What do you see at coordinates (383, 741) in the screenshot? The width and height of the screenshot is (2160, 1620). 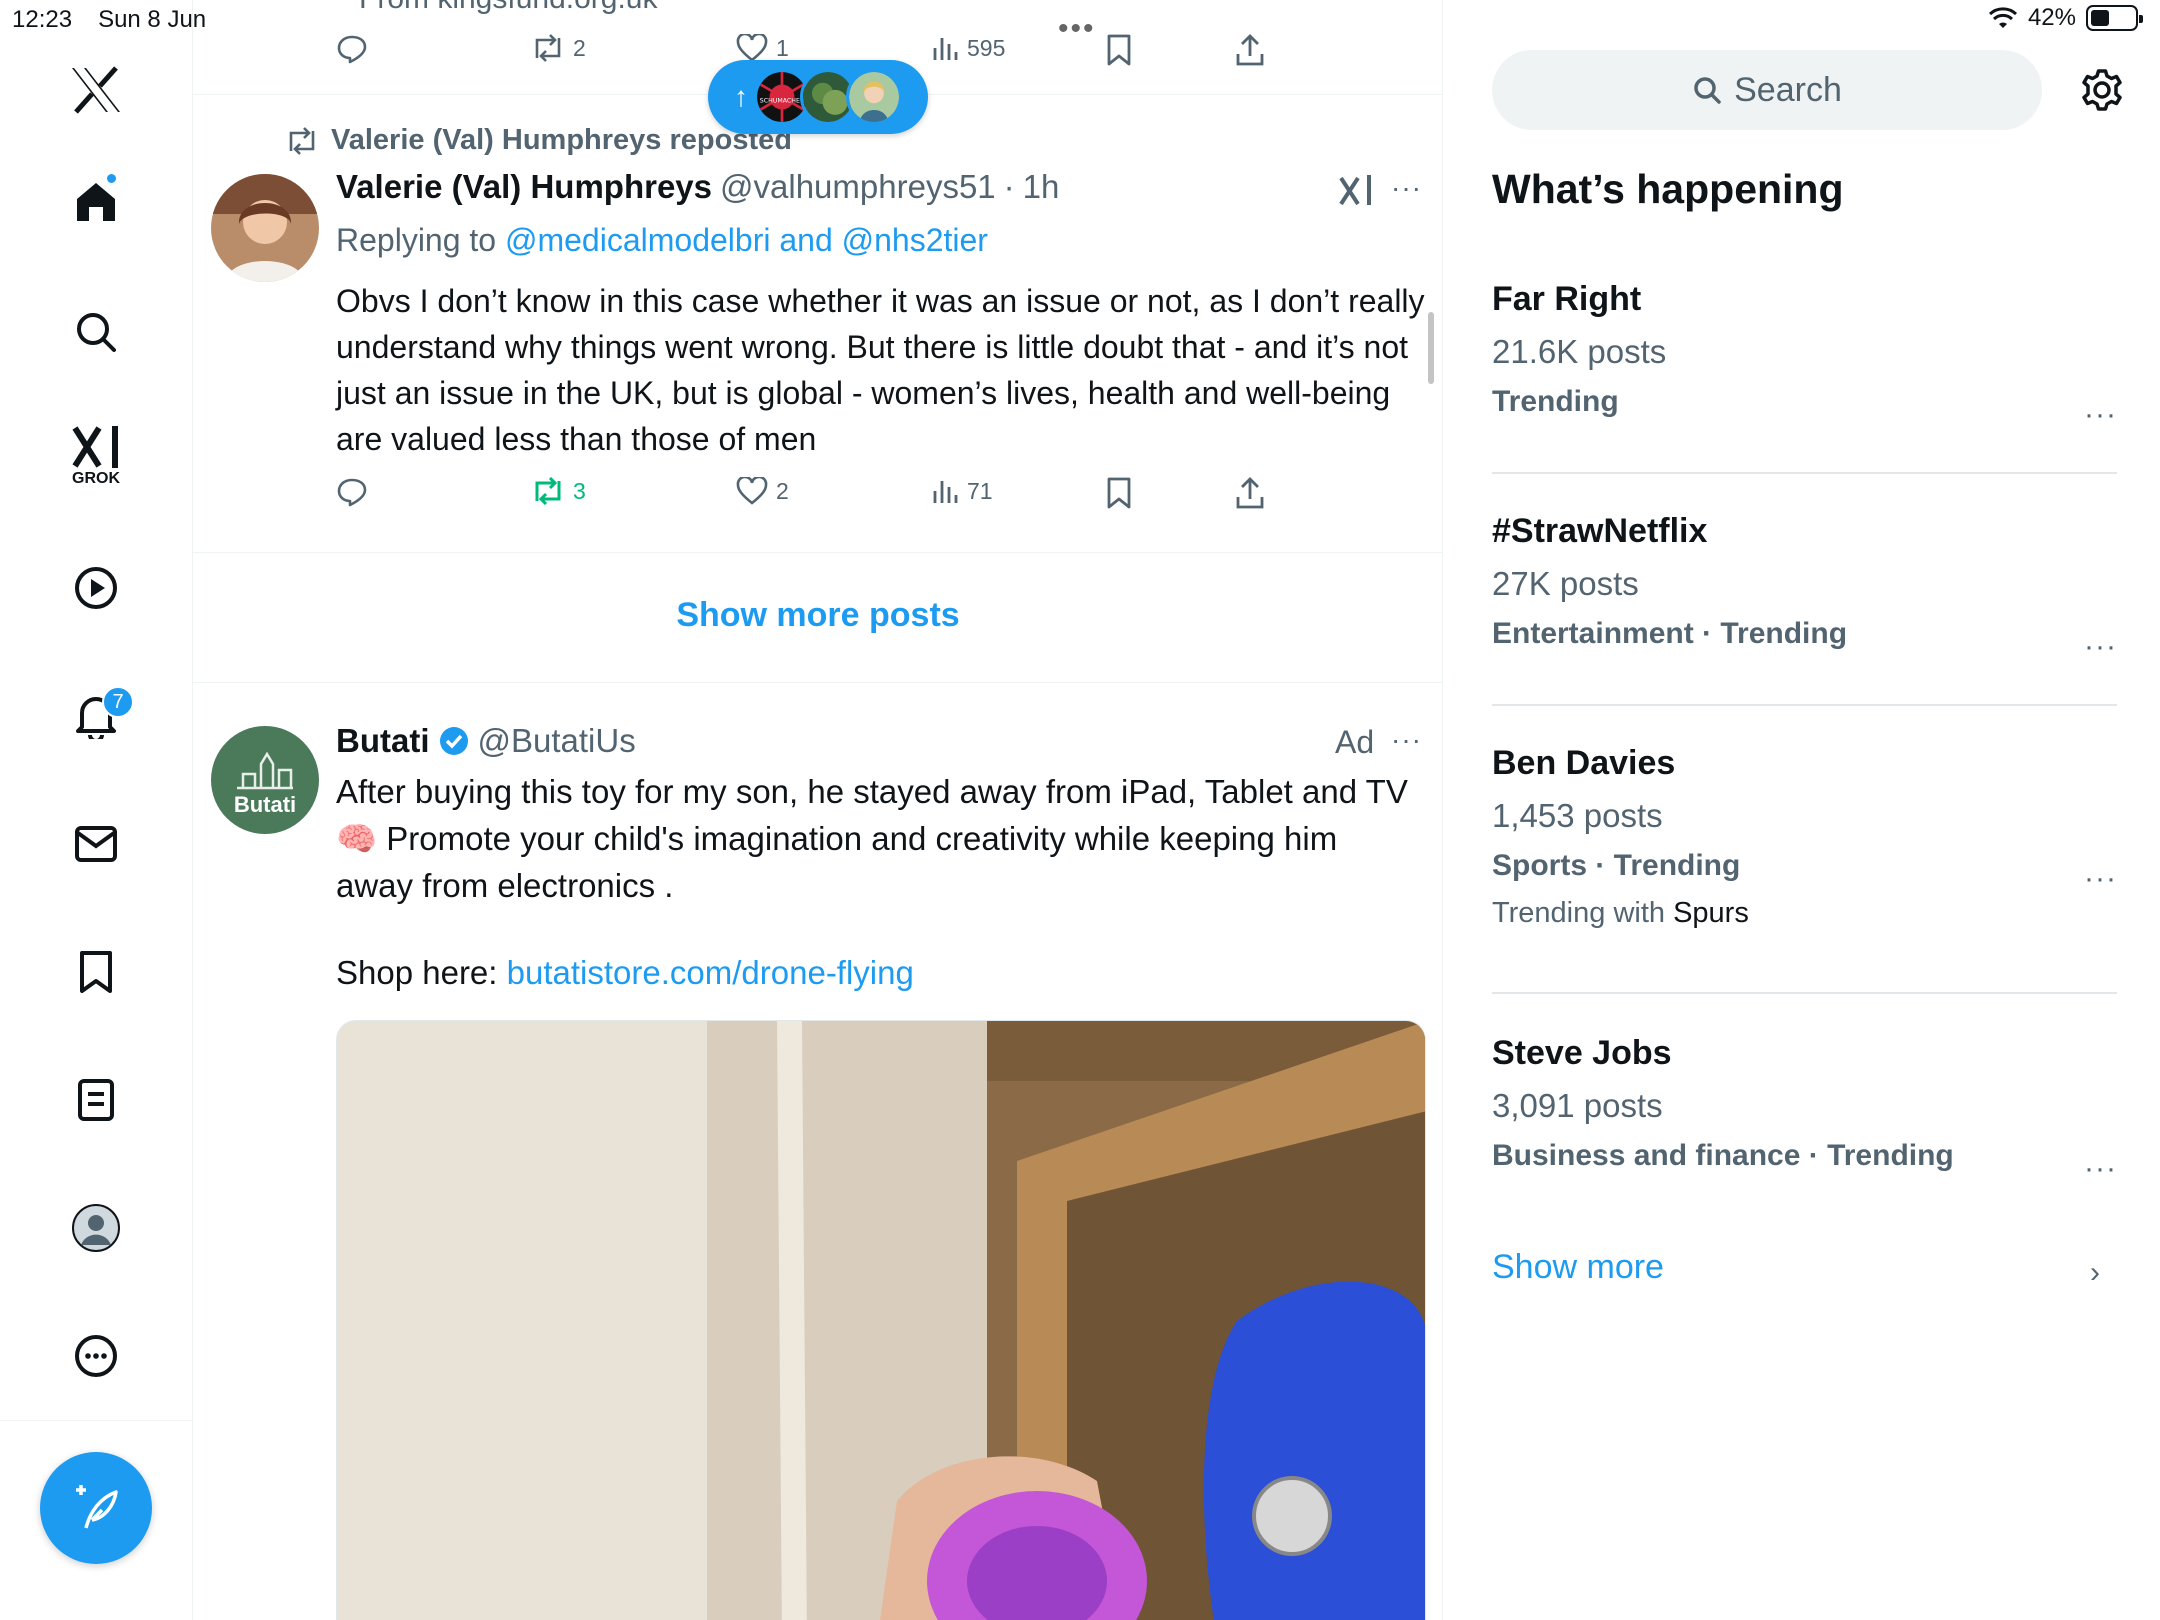 I see `ad-author-name: Butati` at bounding box center [383, 741].